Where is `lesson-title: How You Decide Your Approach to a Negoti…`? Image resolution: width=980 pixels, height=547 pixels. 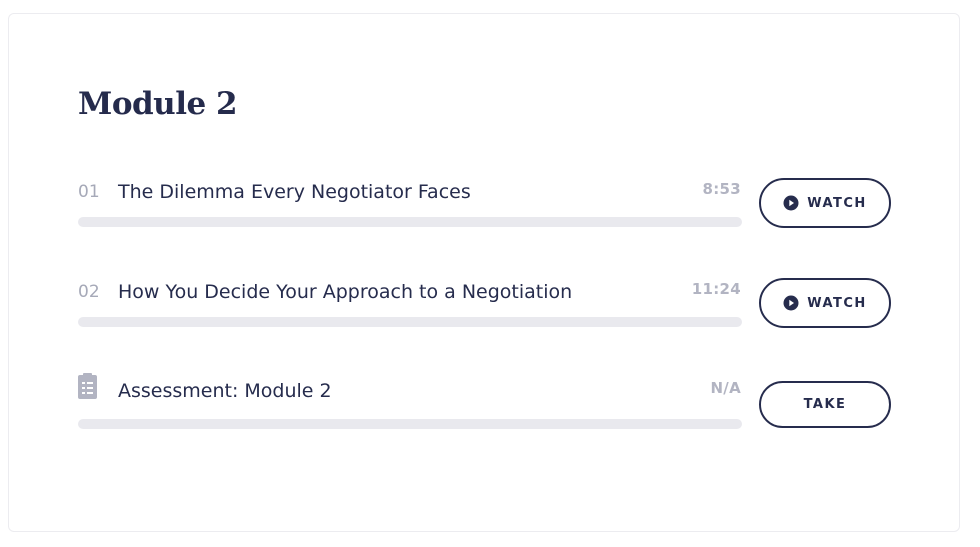 lesson-title: How You Decide Your Approach to a Negoti… is located at coordinates (345, 292).